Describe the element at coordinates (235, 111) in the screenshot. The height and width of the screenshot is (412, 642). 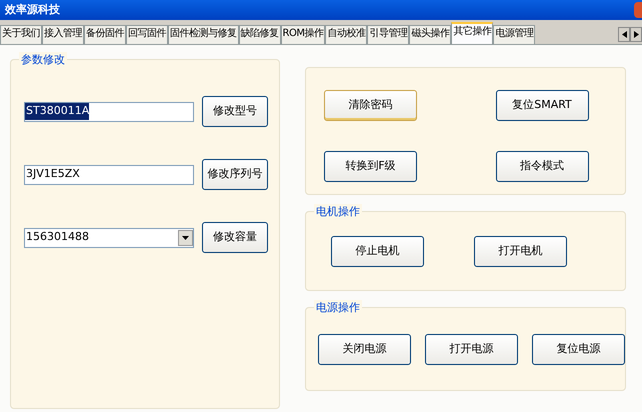
I see `action-button: 修改型号` at that location.